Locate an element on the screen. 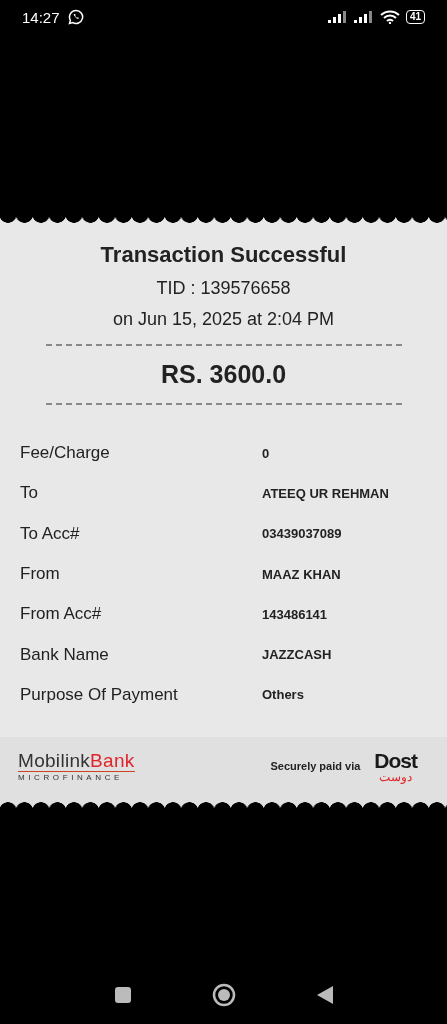 The height and width of the screenshot is (1024, 447). transaction-id: TID : 139576658 is located at coordinates (223, 288).